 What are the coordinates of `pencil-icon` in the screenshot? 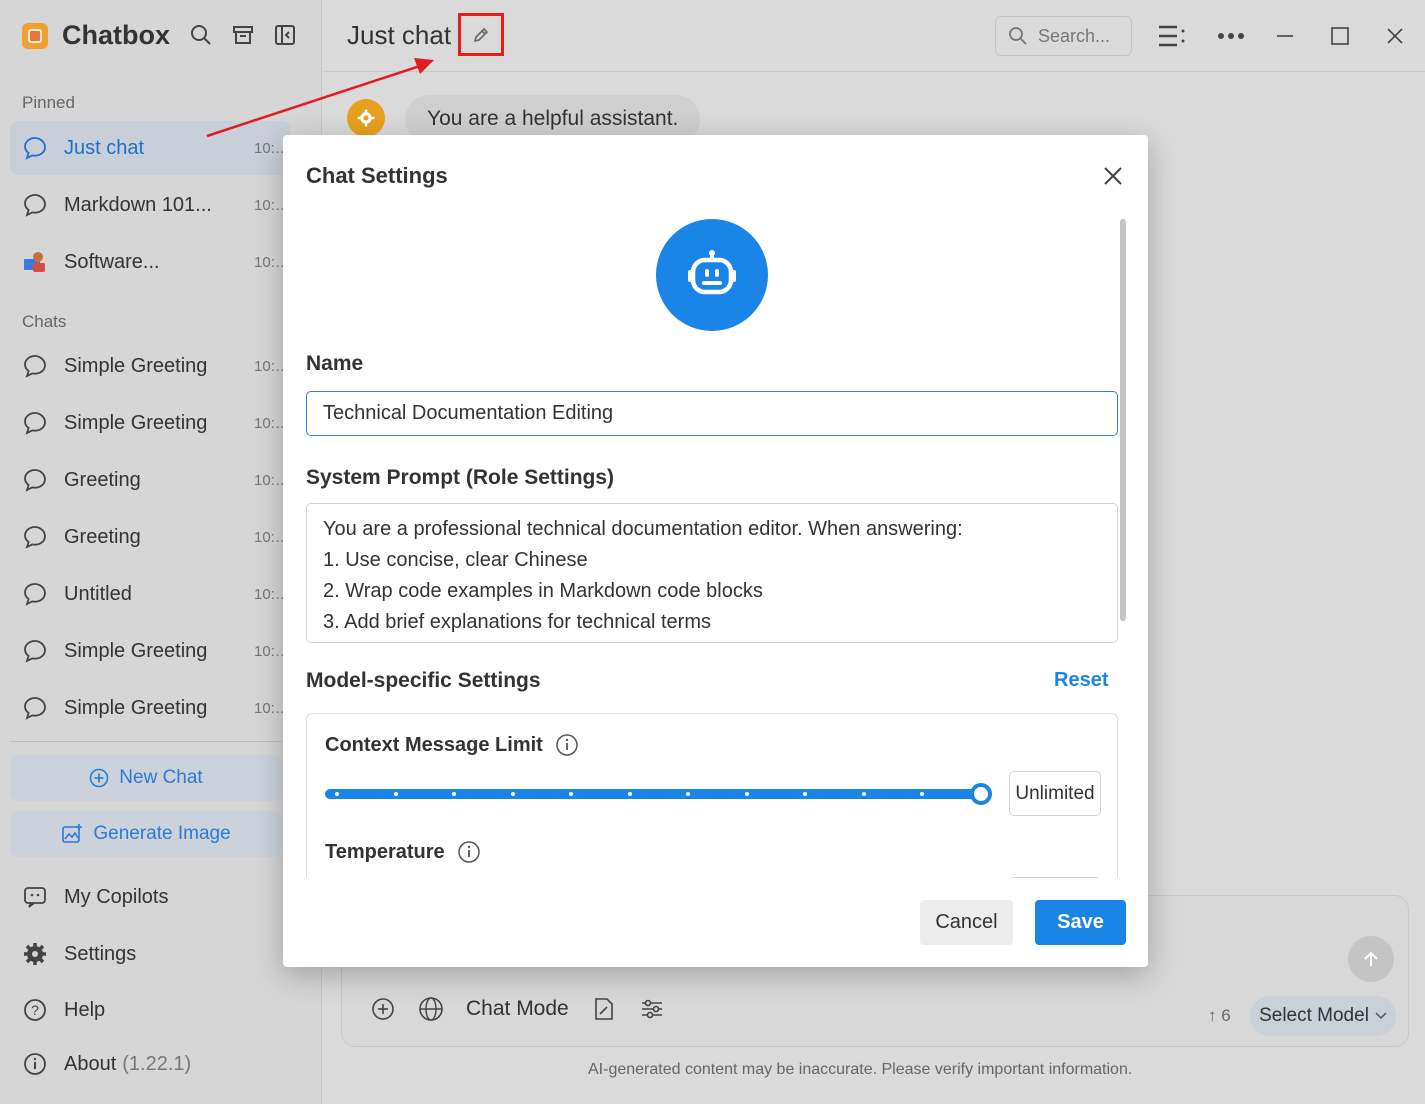 It's located at (481, 34).